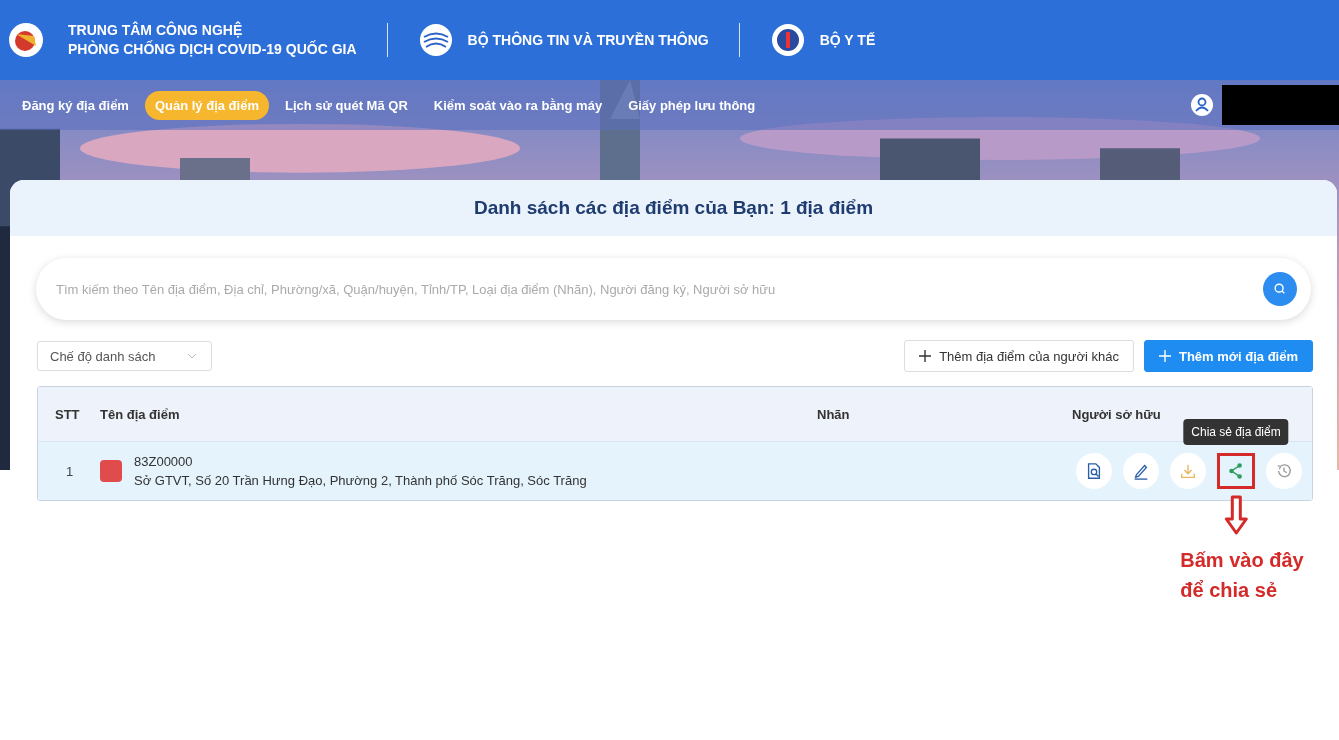 This screenshot has height=740, width=1339. What do you see at coordinates (212, 49) in the screenshot?
I see `brand-title: PHÒNG CHỐNG DỊCH COVID-19 QUỐC GIA` at bounding box center [212, 49].